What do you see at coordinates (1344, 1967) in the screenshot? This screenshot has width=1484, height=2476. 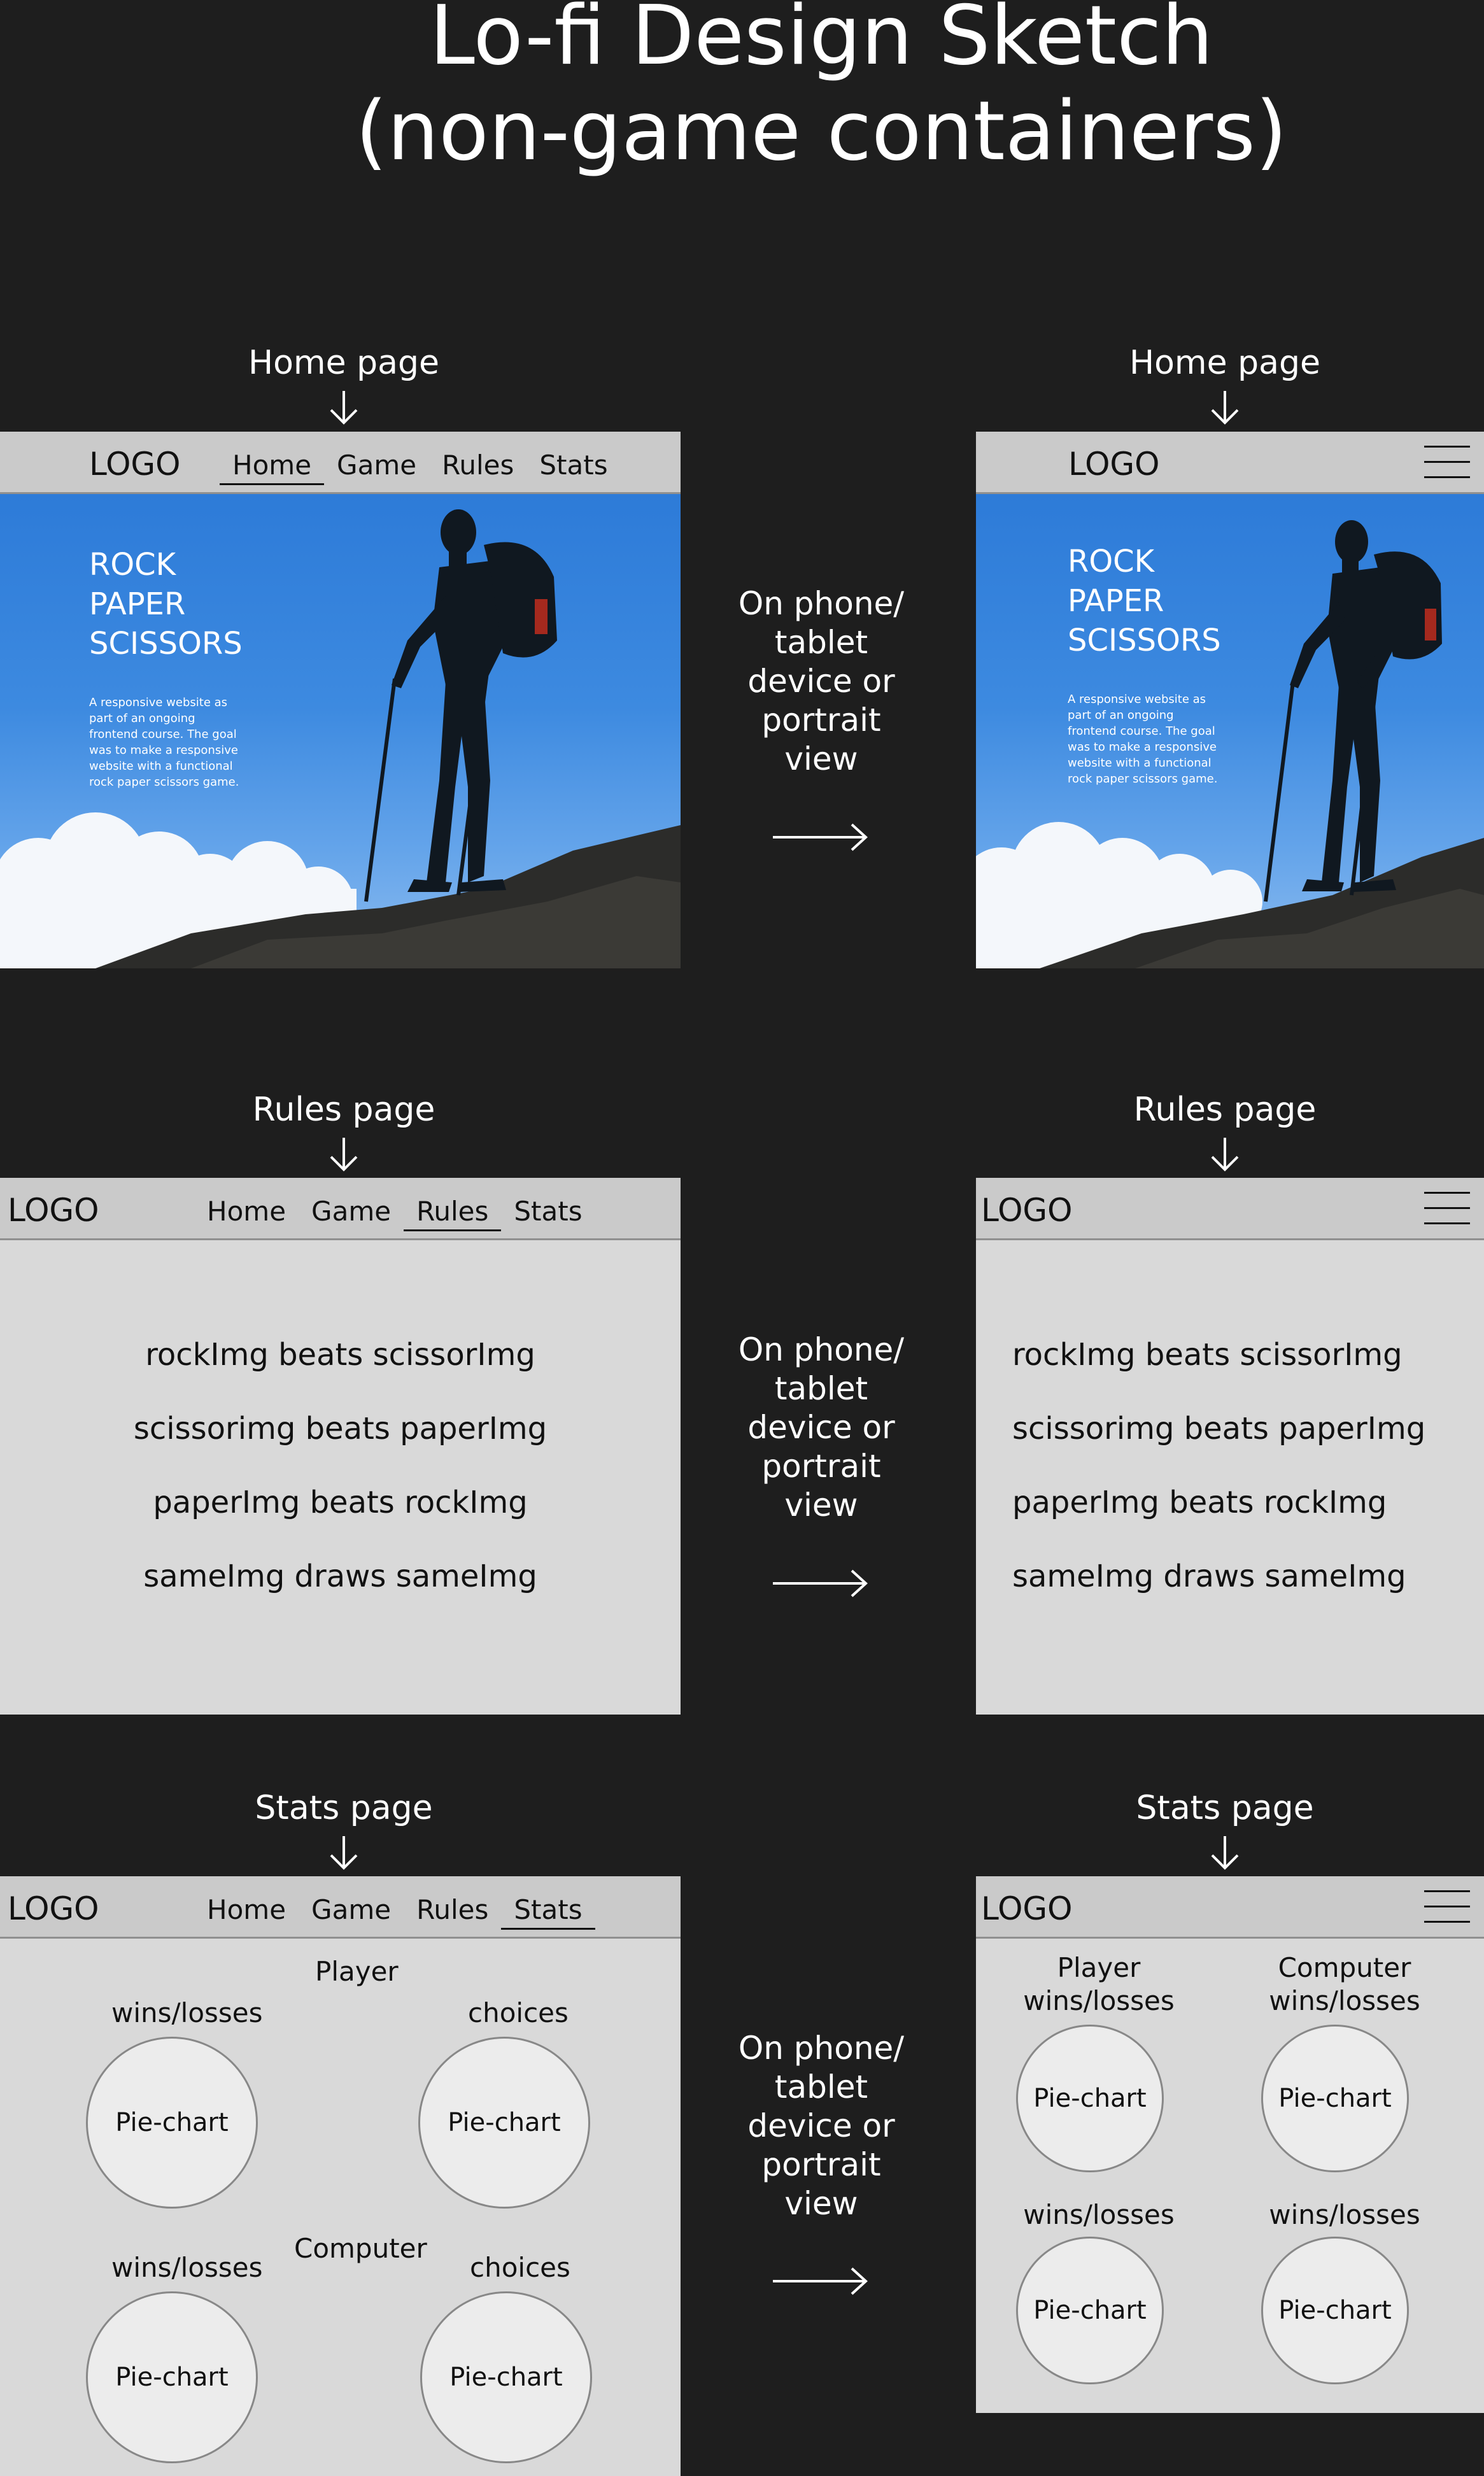 I see `label-line: Computer` at bounding box center [1344, 1967].